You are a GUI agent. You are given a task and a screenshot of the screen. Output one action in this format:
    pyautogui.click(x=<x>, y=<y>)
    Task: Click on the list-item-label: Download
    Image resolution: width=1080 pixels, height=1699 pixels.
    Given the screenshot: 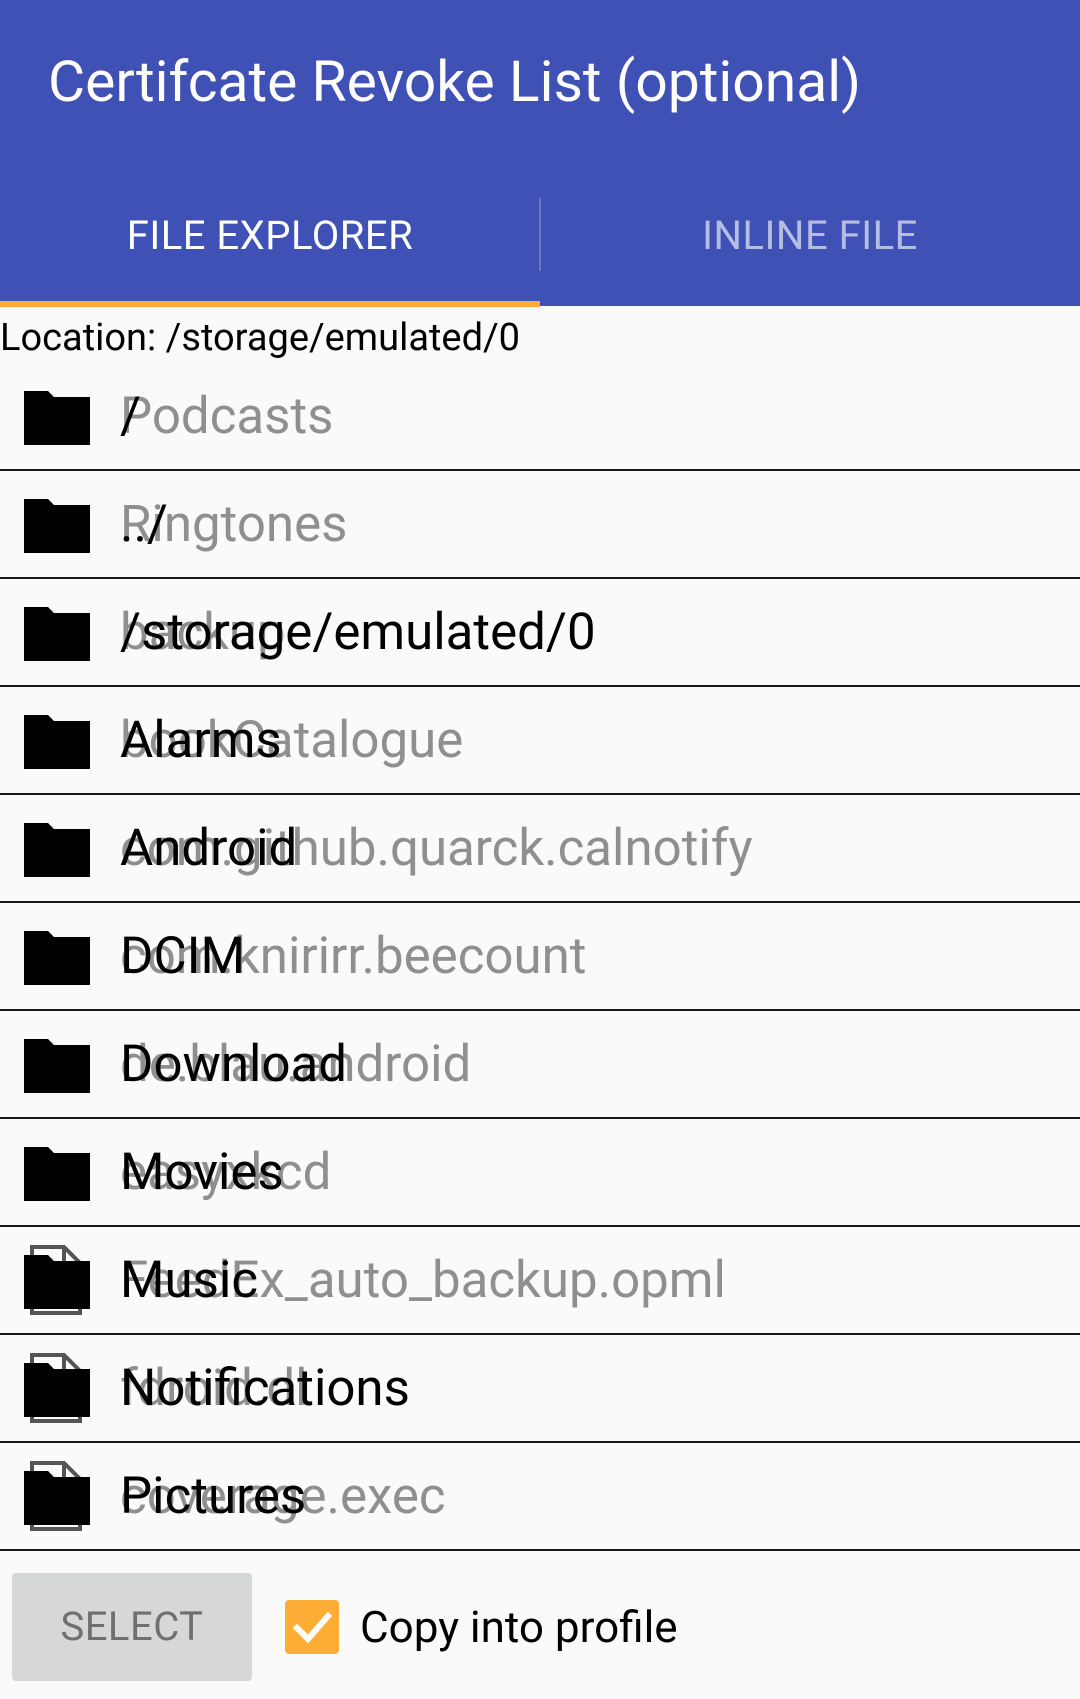 What is the action you would take?
    pyautogui.click(x=234, y=1064)
    